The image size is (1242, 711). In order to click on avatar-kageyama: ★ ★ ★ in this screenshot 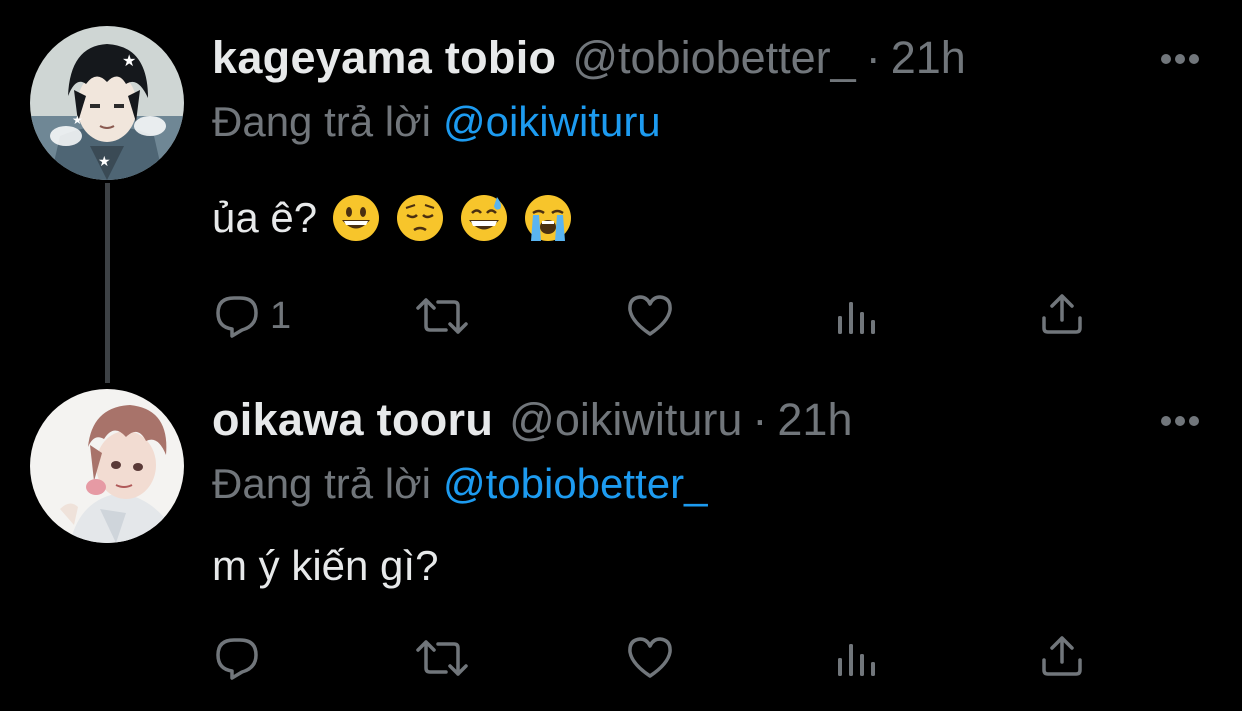, I will do `click(107, 103)`.